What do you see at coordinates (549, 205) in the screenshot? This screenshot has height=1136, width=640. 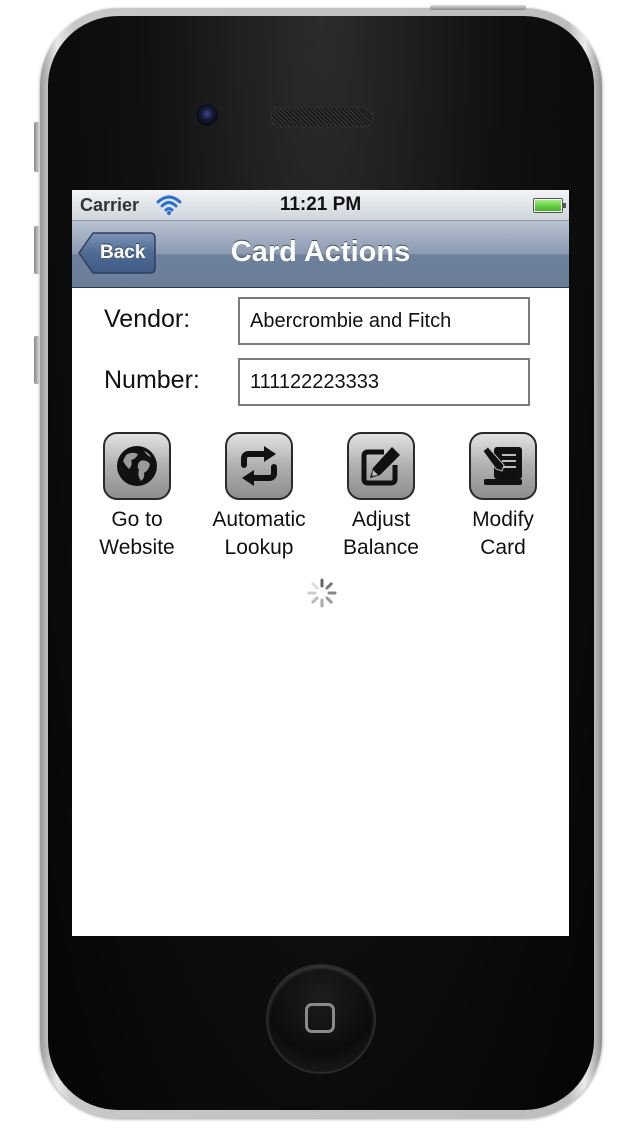 I see `battery-icon` at bounding box center [549, 205].